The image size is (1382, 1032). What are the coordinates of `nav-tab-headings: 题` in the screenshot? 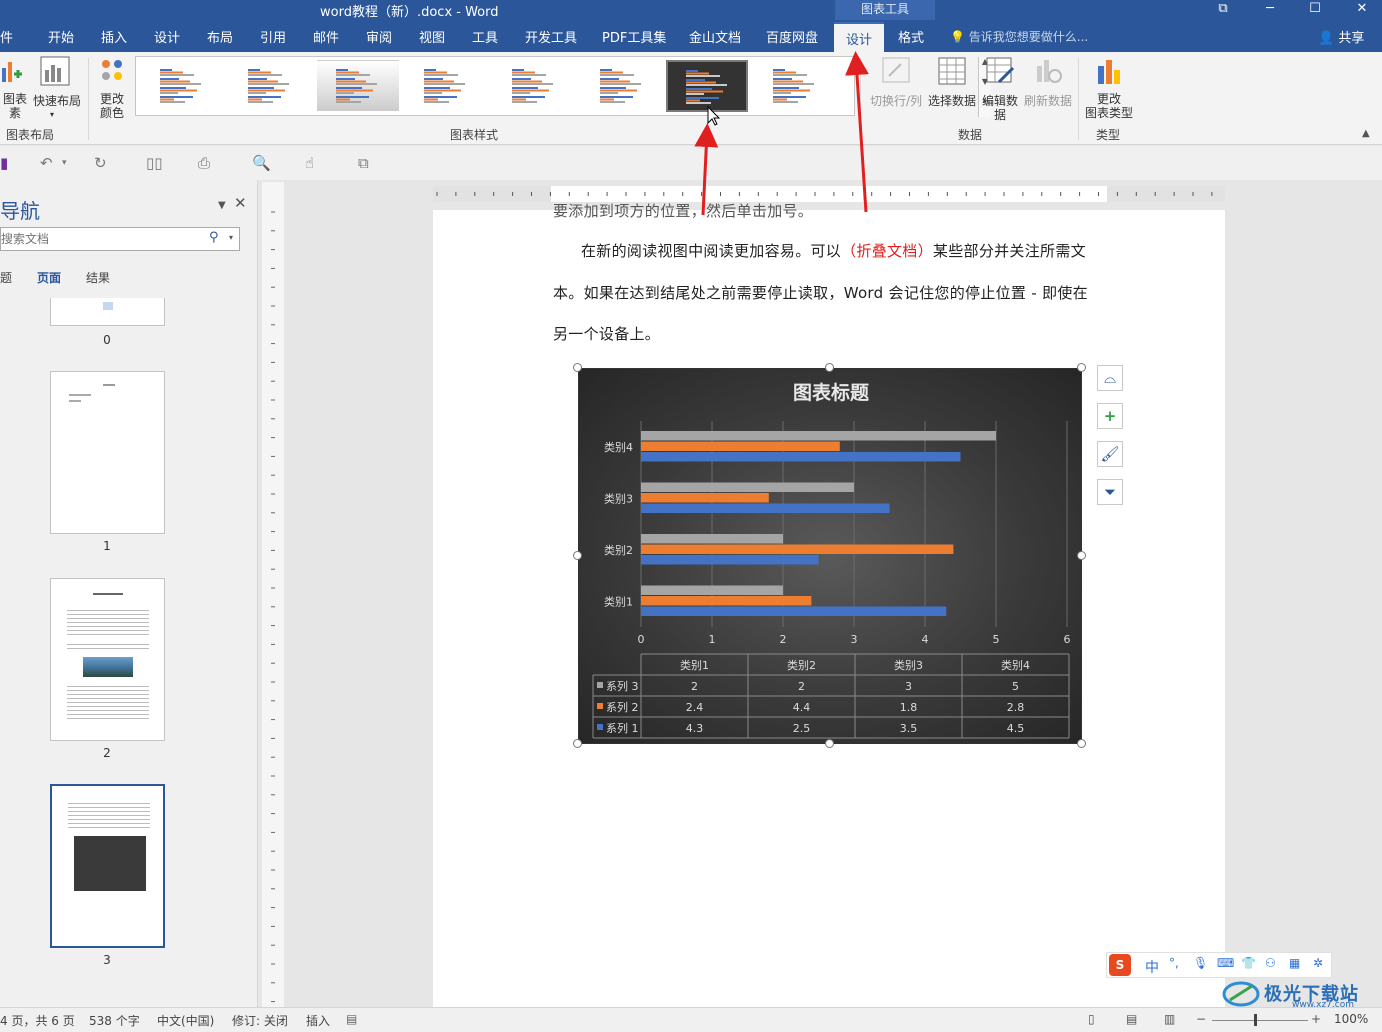 It's located at (6, 277).